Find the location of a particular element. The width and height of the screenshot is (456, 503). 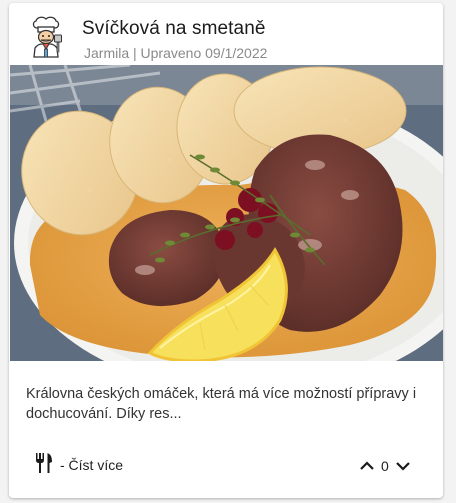

chevron-up-icon is located at coordinates (367, 466).